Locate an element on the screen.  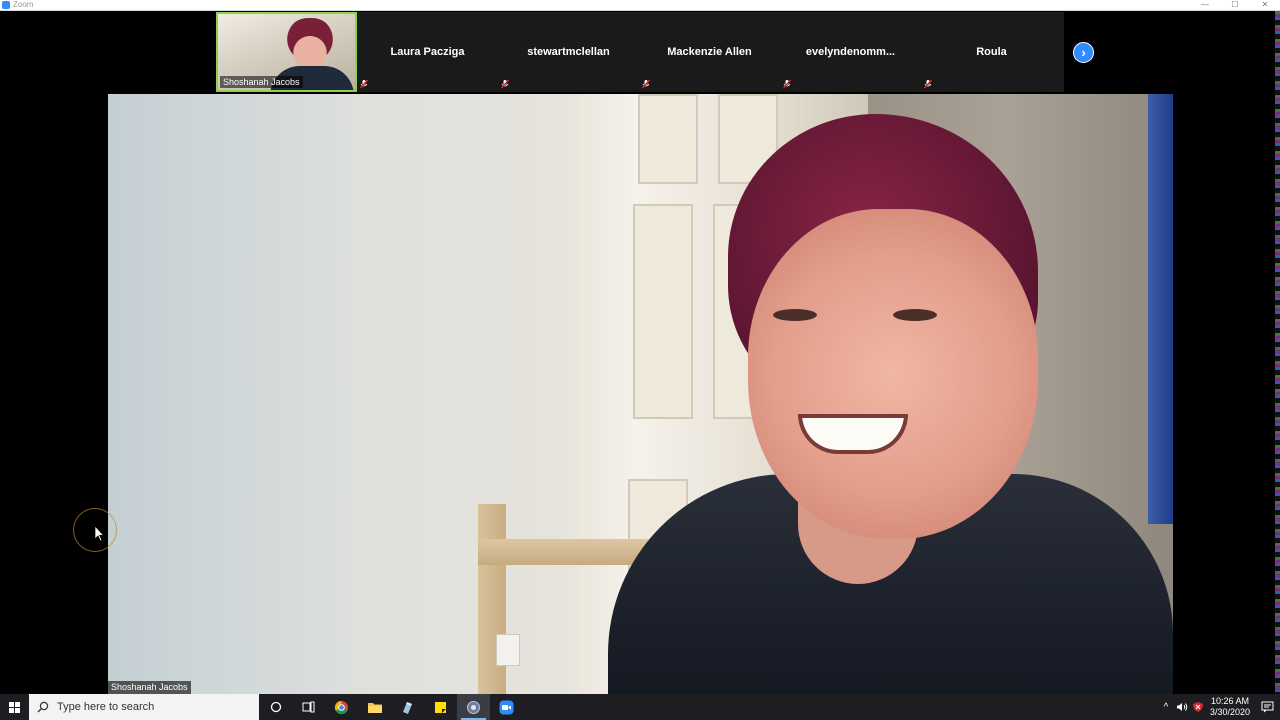
active-speaker-name-label: Shoshanah Jacobs is located at coordinates (149, 687).